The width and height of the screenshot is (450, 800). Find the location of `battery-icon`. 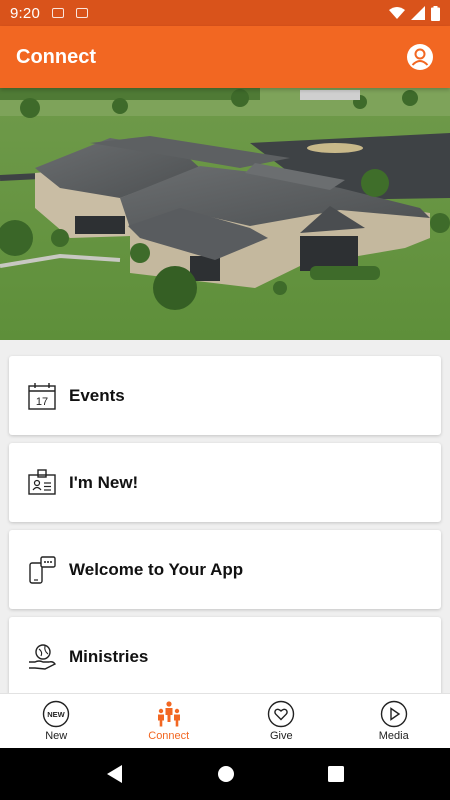

battery-icon is located at coordinates (435, 13).